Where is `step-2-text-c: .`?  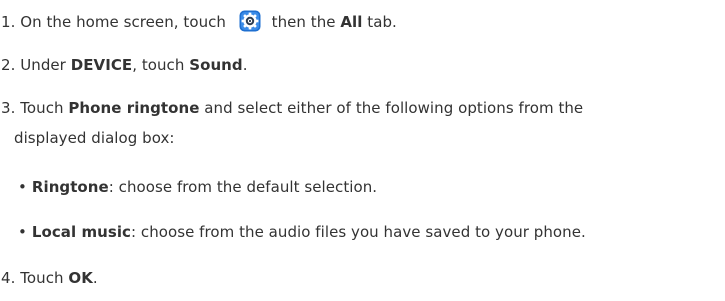 step-2-text-c: . is located at coordinates (245, 65).